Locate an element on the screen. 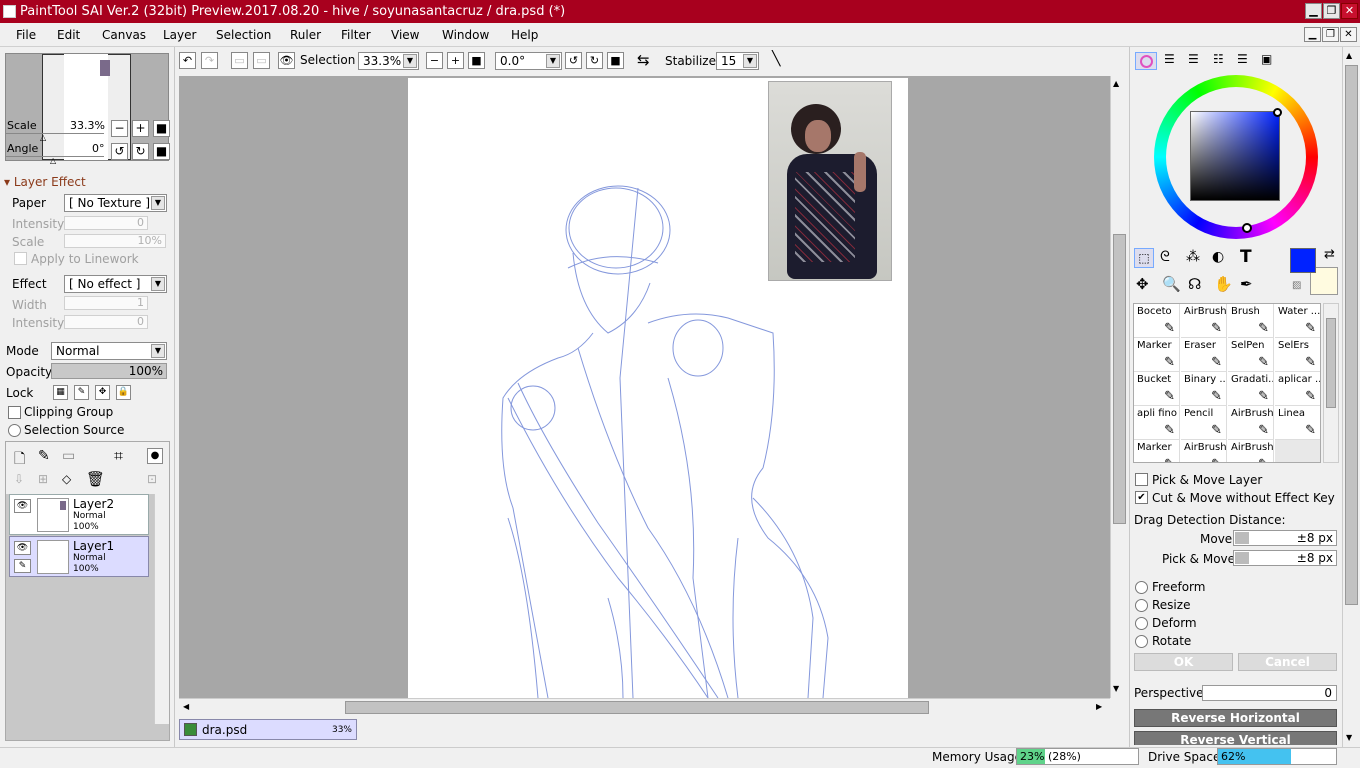 The image size is (1360, 768). reference-photo is located at coordinates (830, 181).